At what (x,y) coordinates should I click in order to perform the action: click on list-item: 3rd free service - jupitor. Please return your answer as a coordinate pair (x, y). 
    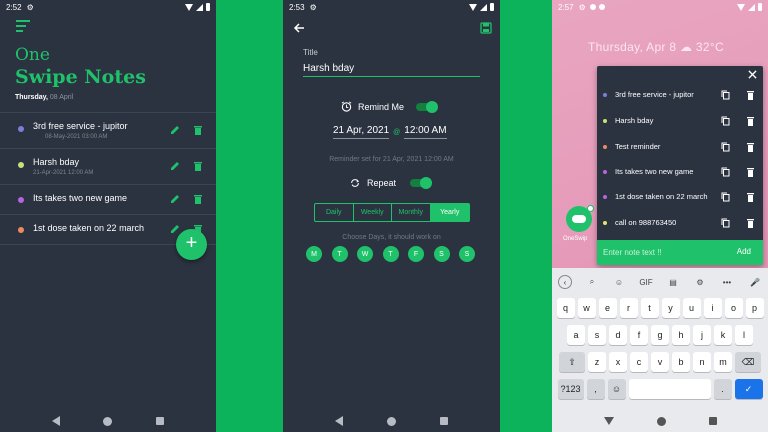
    Looking at the image, I should click on (680, 95).